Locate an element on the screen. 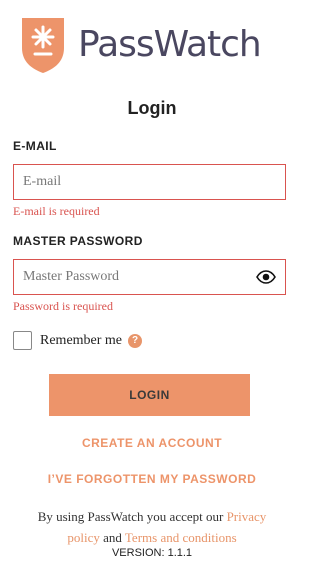  password-field-wrapper is located at coordinates (149, 277).